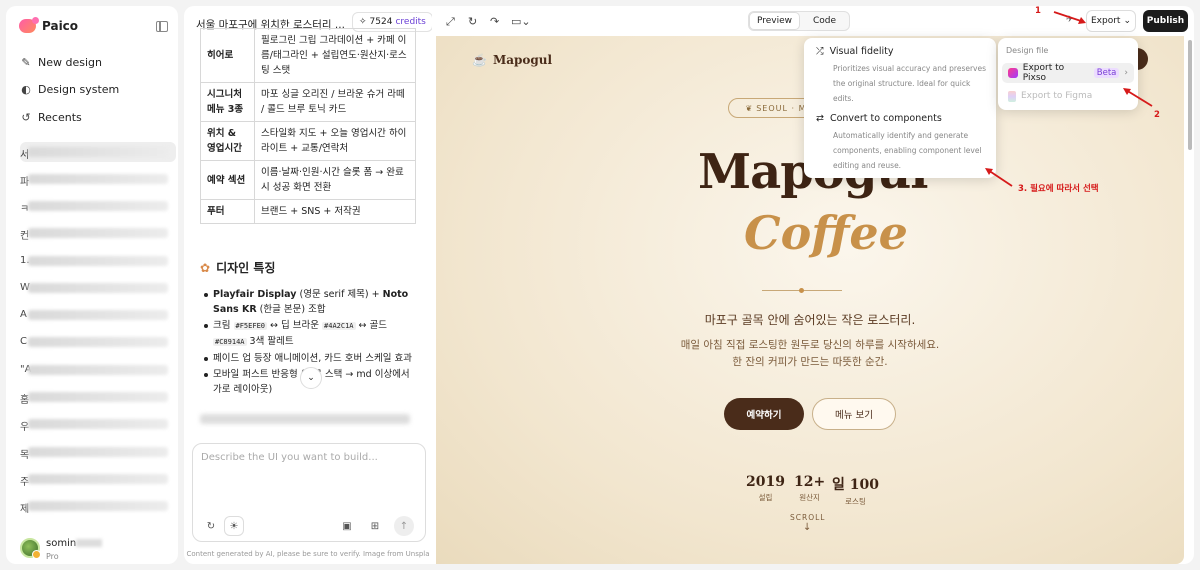 The image size is (1200, 570). I want to click on table-cell-desc: 브랜드 + SNS + 저작권, so click(335, 211).